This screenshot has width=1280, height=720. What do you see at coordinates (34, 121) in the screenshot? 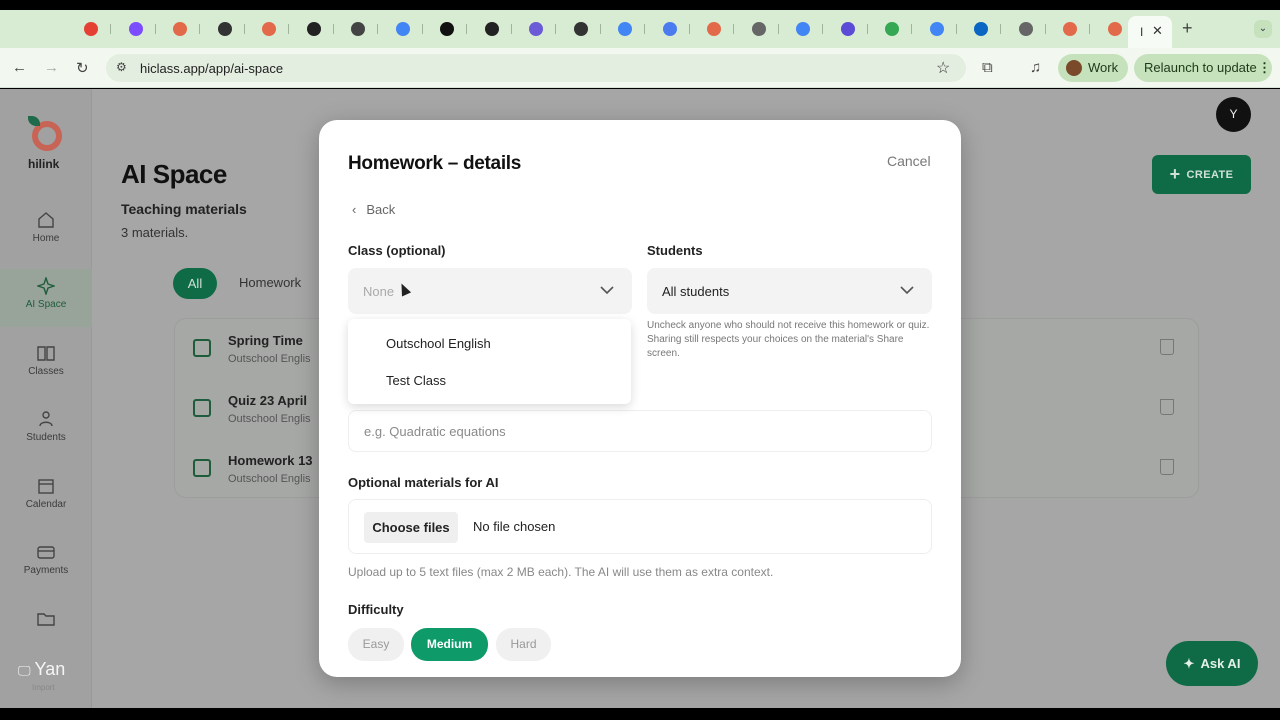
I see `logo-leaf` at bounding box center [34, 121].